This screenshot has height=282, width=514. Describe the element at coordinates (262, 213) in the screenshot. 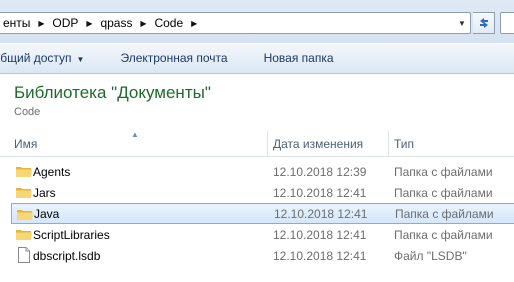

I see `list-item-java: Java 12.10.2018 12:41 Папка с файлами` at that location.